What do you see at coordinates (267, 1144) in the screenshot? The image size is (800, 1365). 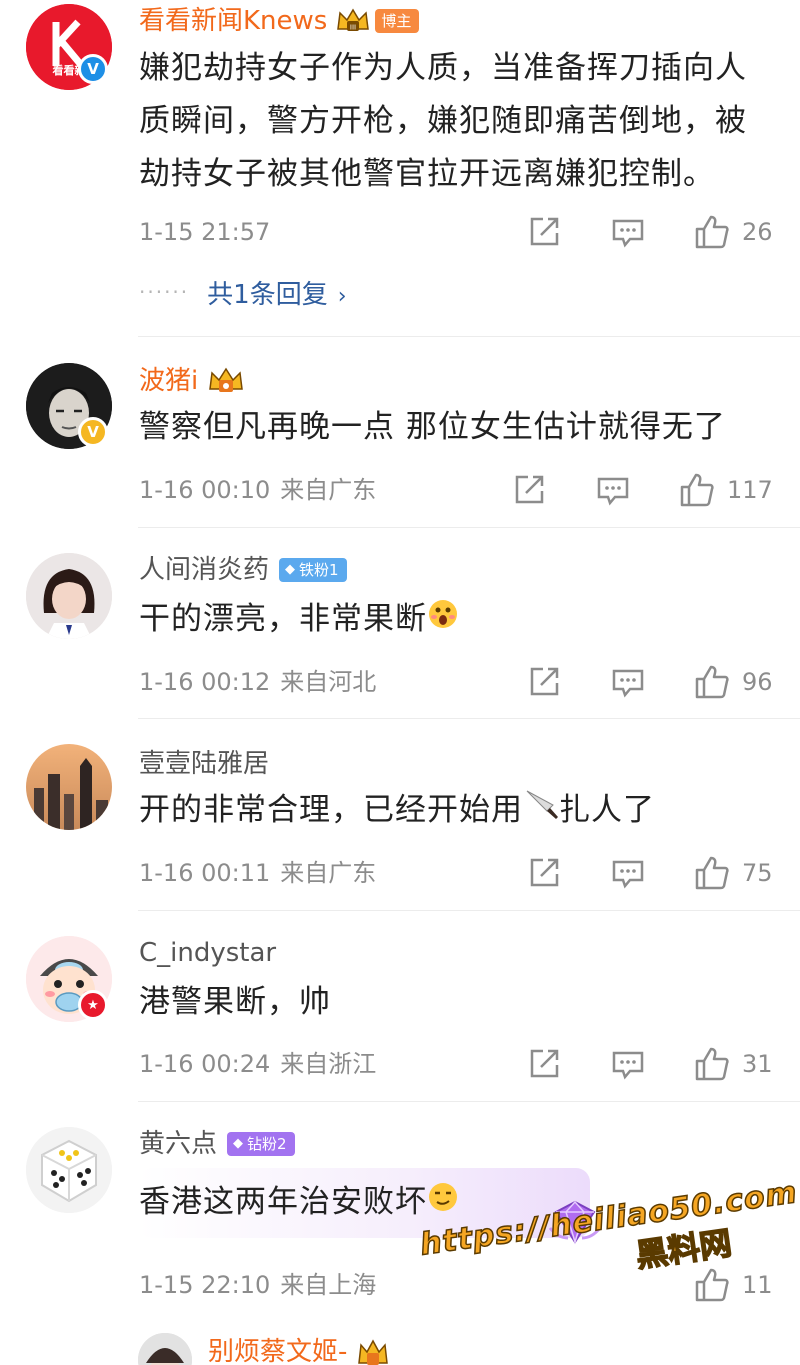 I see `fan-badge-label: 钻粉2` at bounding box center [267, 1144].